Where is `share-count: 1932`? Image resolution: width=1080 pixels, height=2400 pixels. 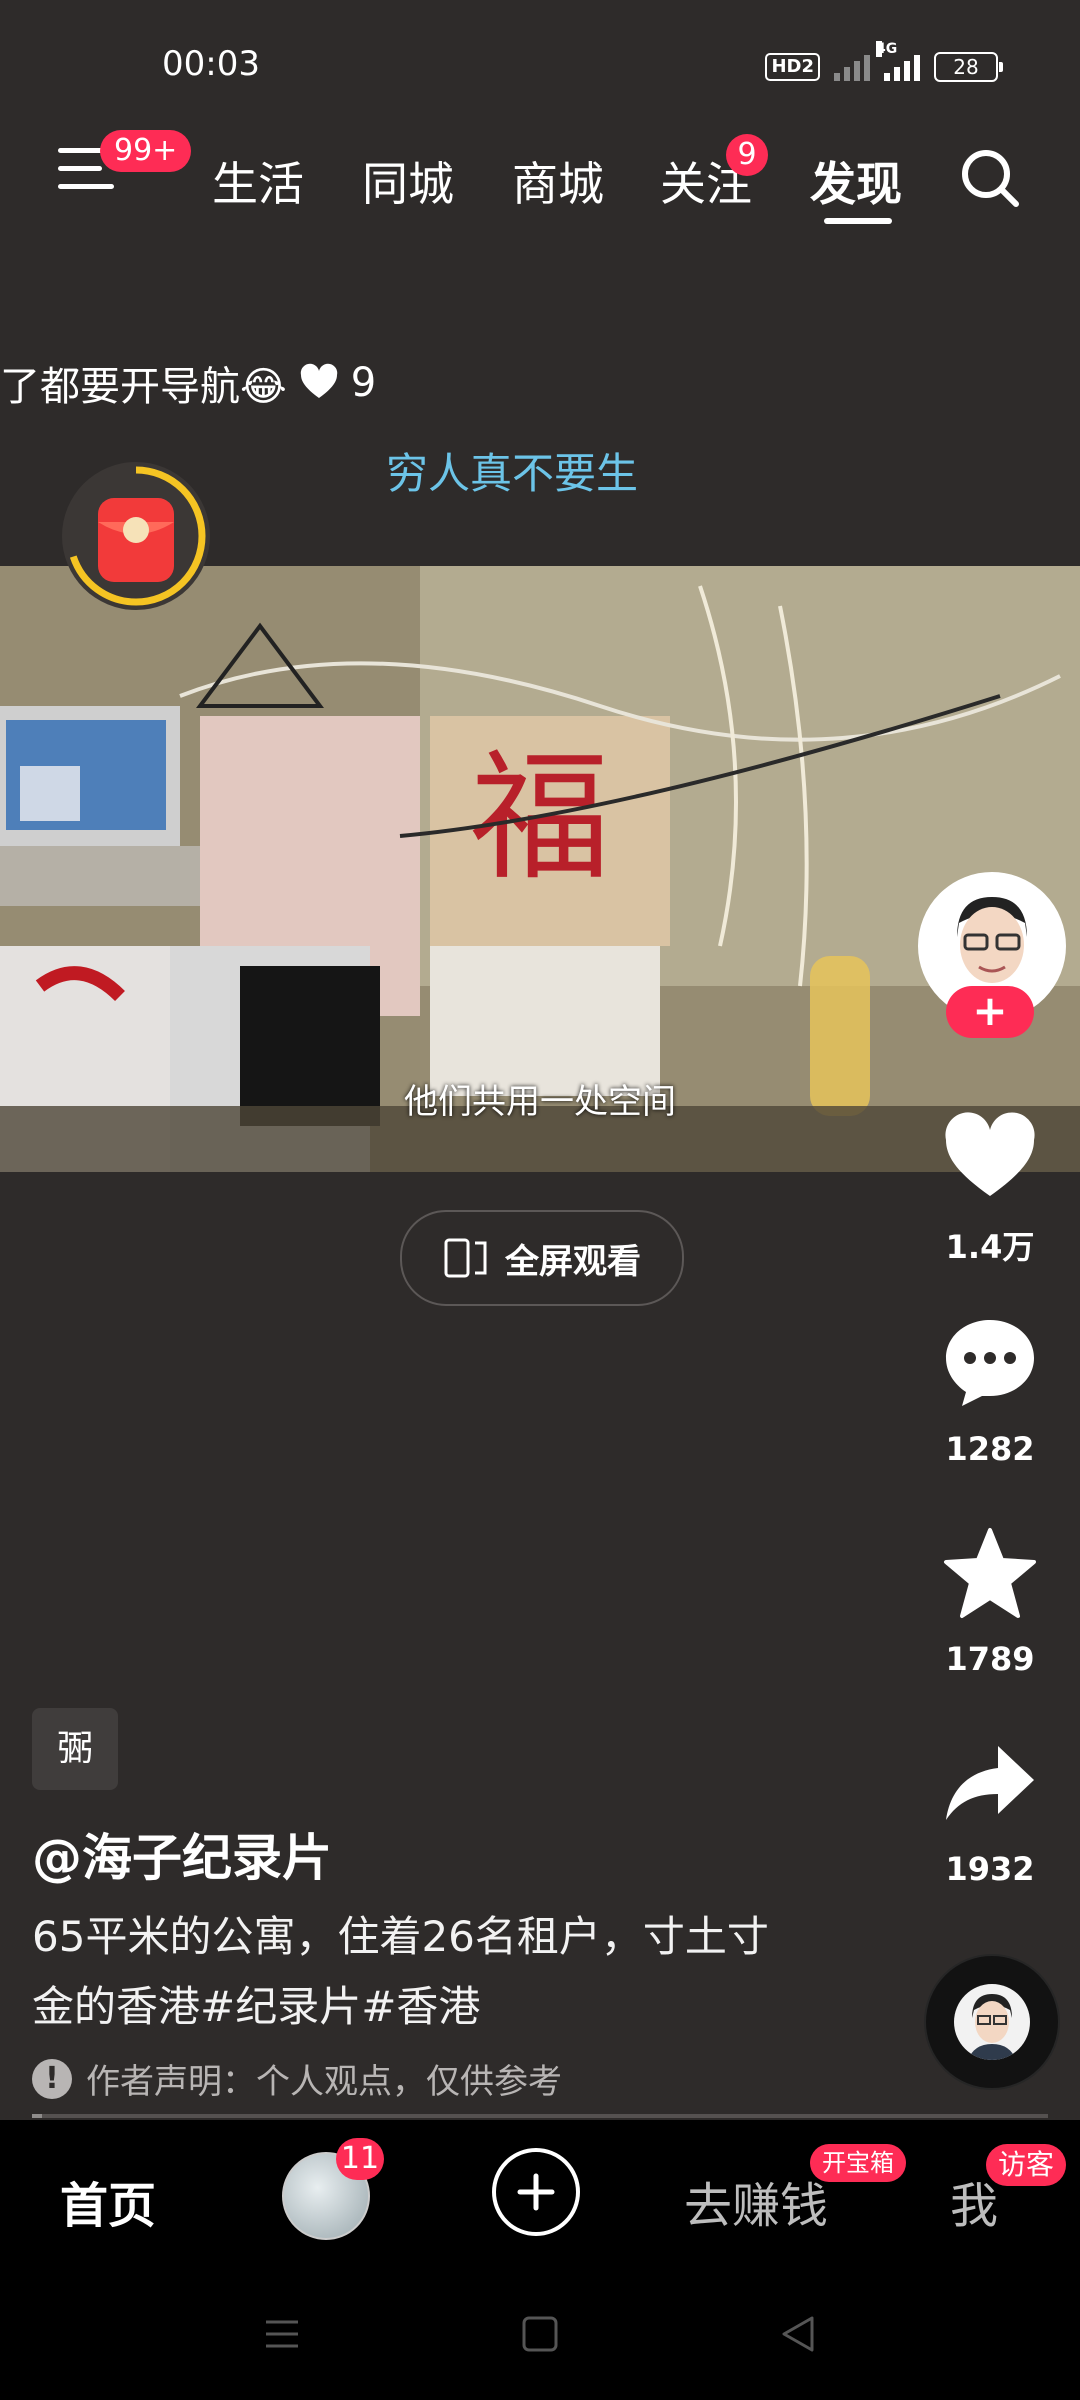 share-count: 1932 is located at coordinates (990, 1869).